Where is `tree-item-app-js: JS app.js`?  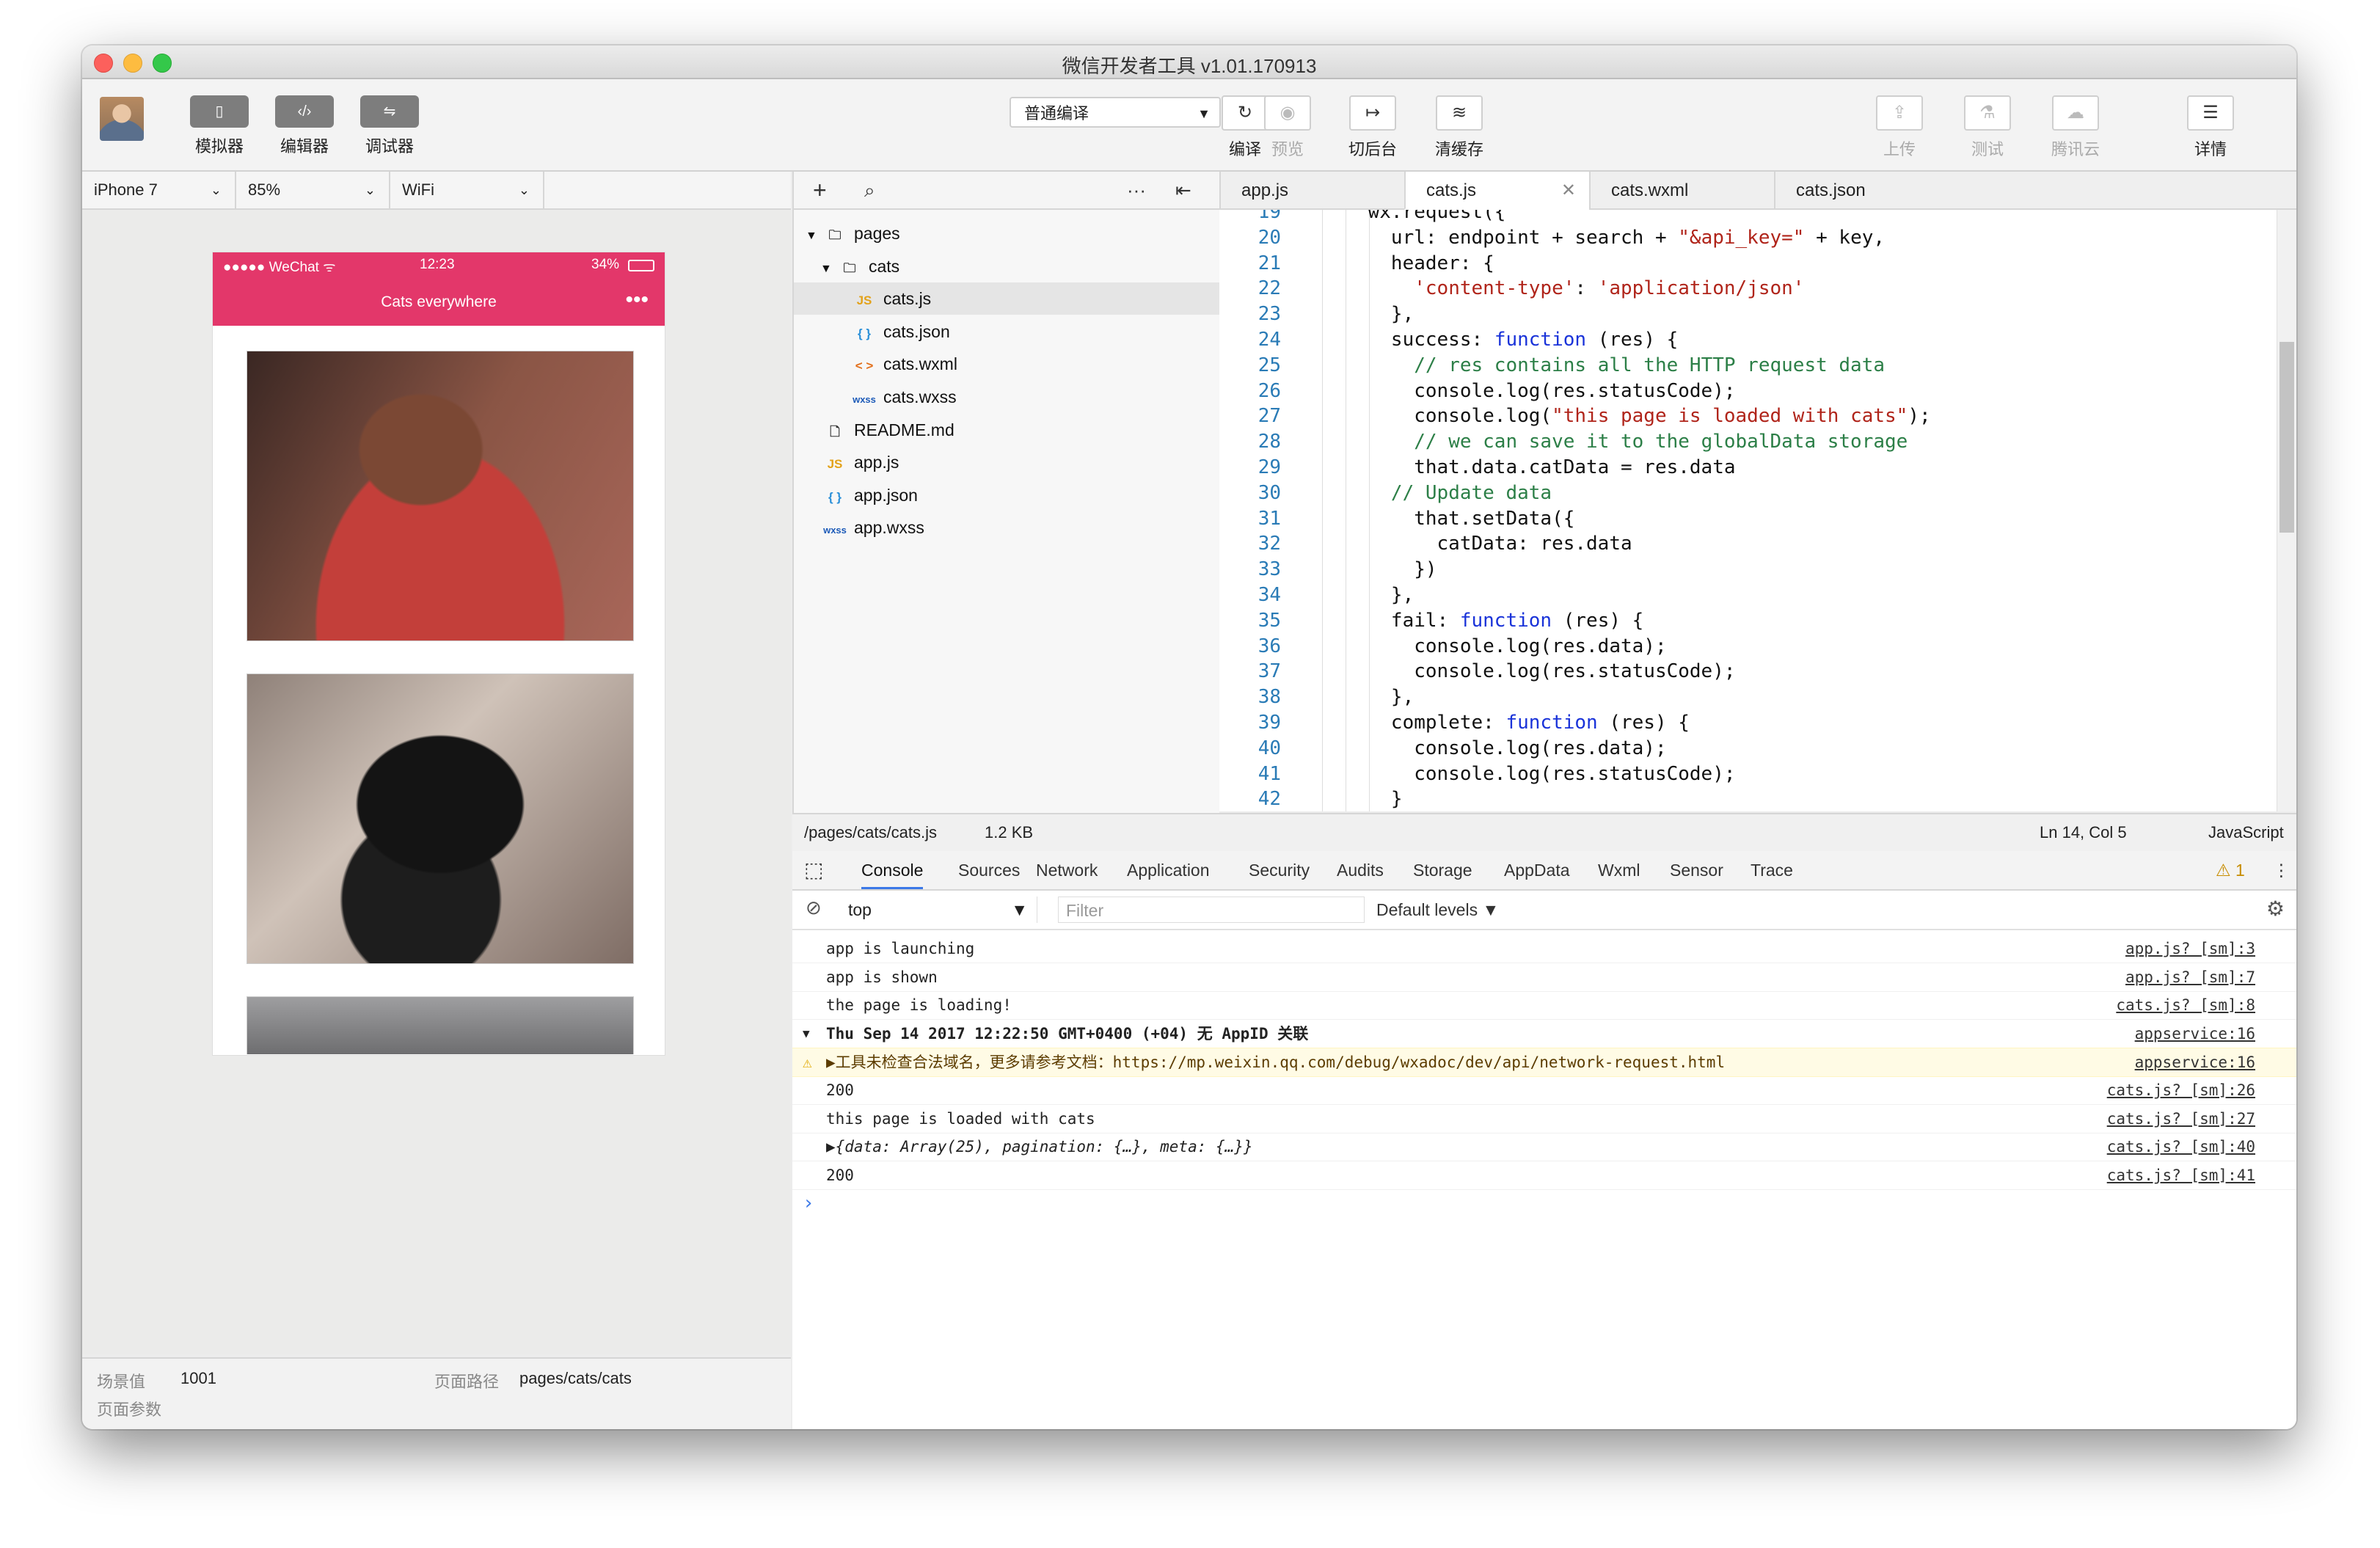 tree-item-app-js: JS app.js is located at coordinates (1007, 462).